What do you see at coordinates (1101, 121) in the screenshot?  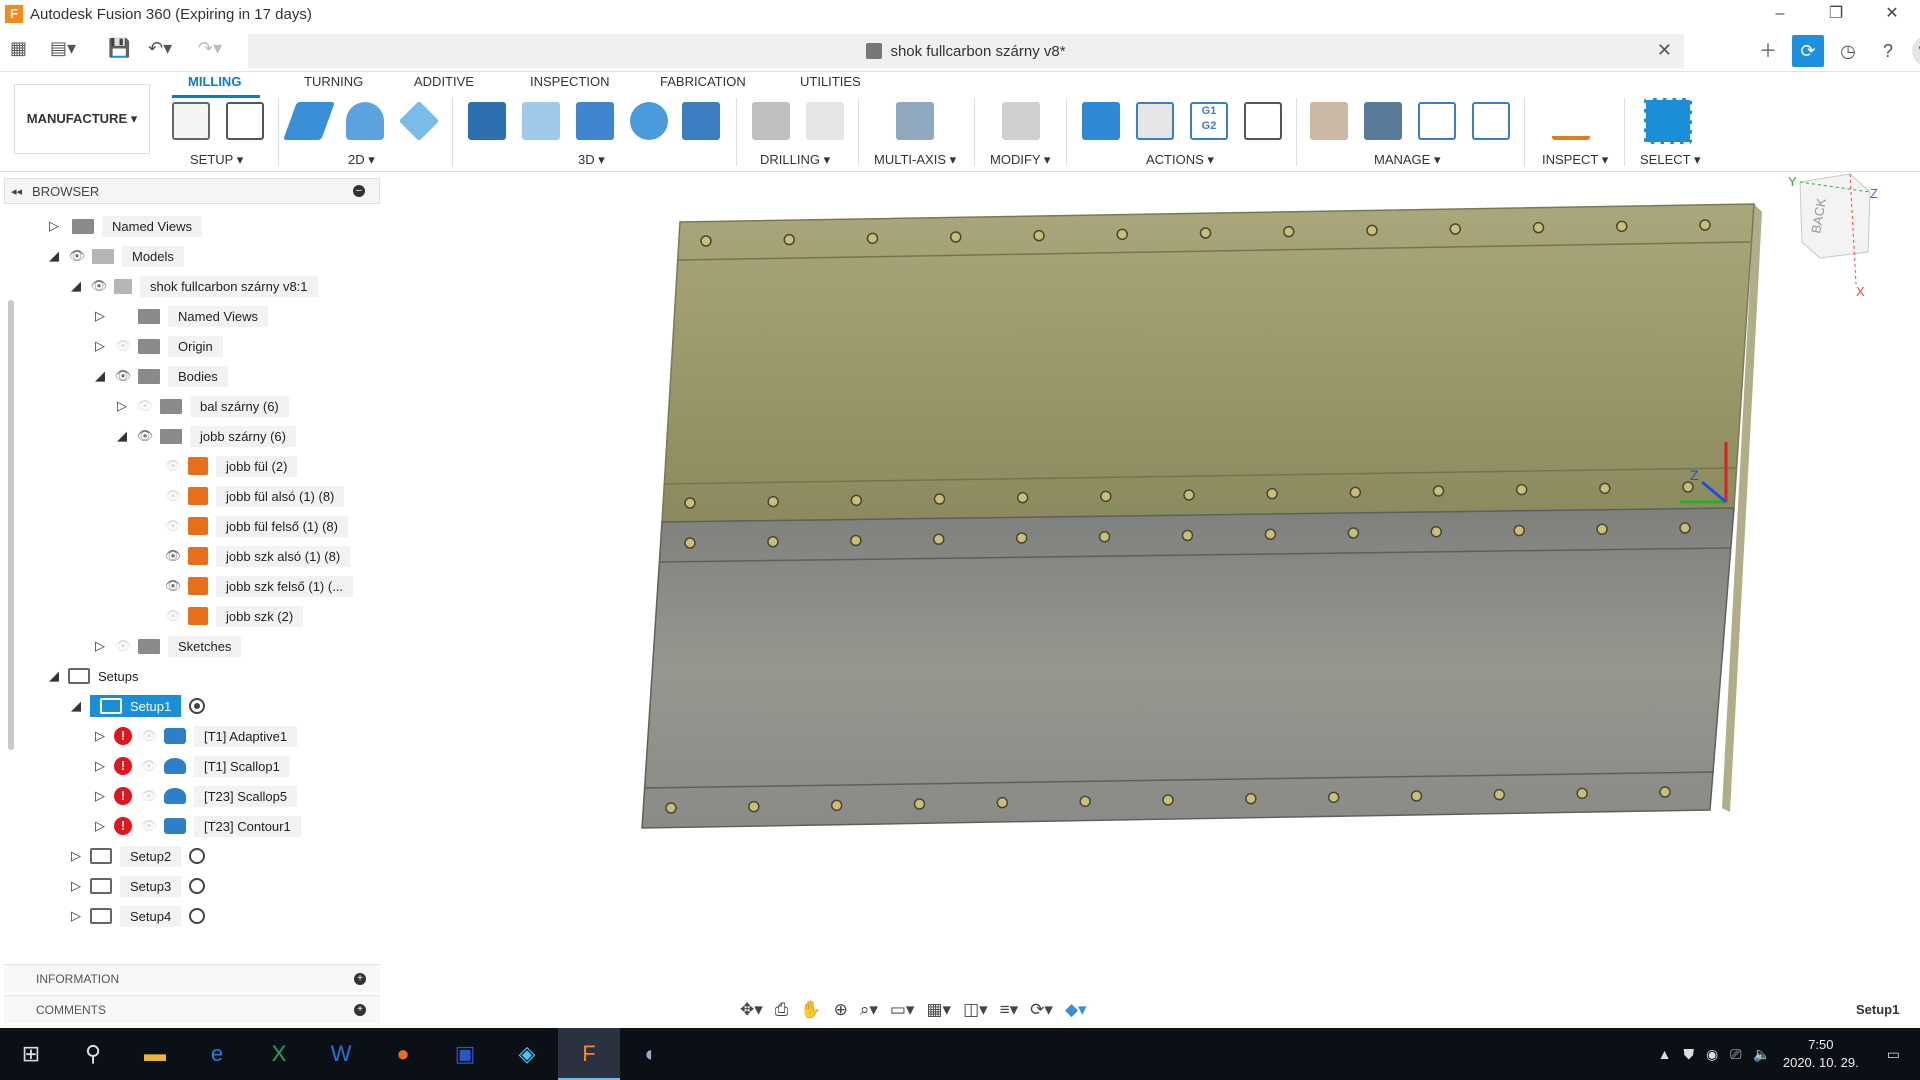 I see `simulate-icon` at bounding box center [1101, 121].